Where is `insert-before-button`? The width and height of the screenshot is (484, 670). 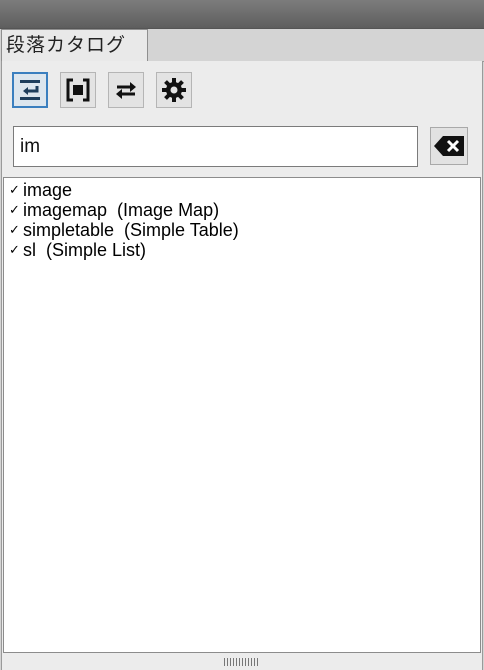 insert-before-button is located at coordinates (30, 90).